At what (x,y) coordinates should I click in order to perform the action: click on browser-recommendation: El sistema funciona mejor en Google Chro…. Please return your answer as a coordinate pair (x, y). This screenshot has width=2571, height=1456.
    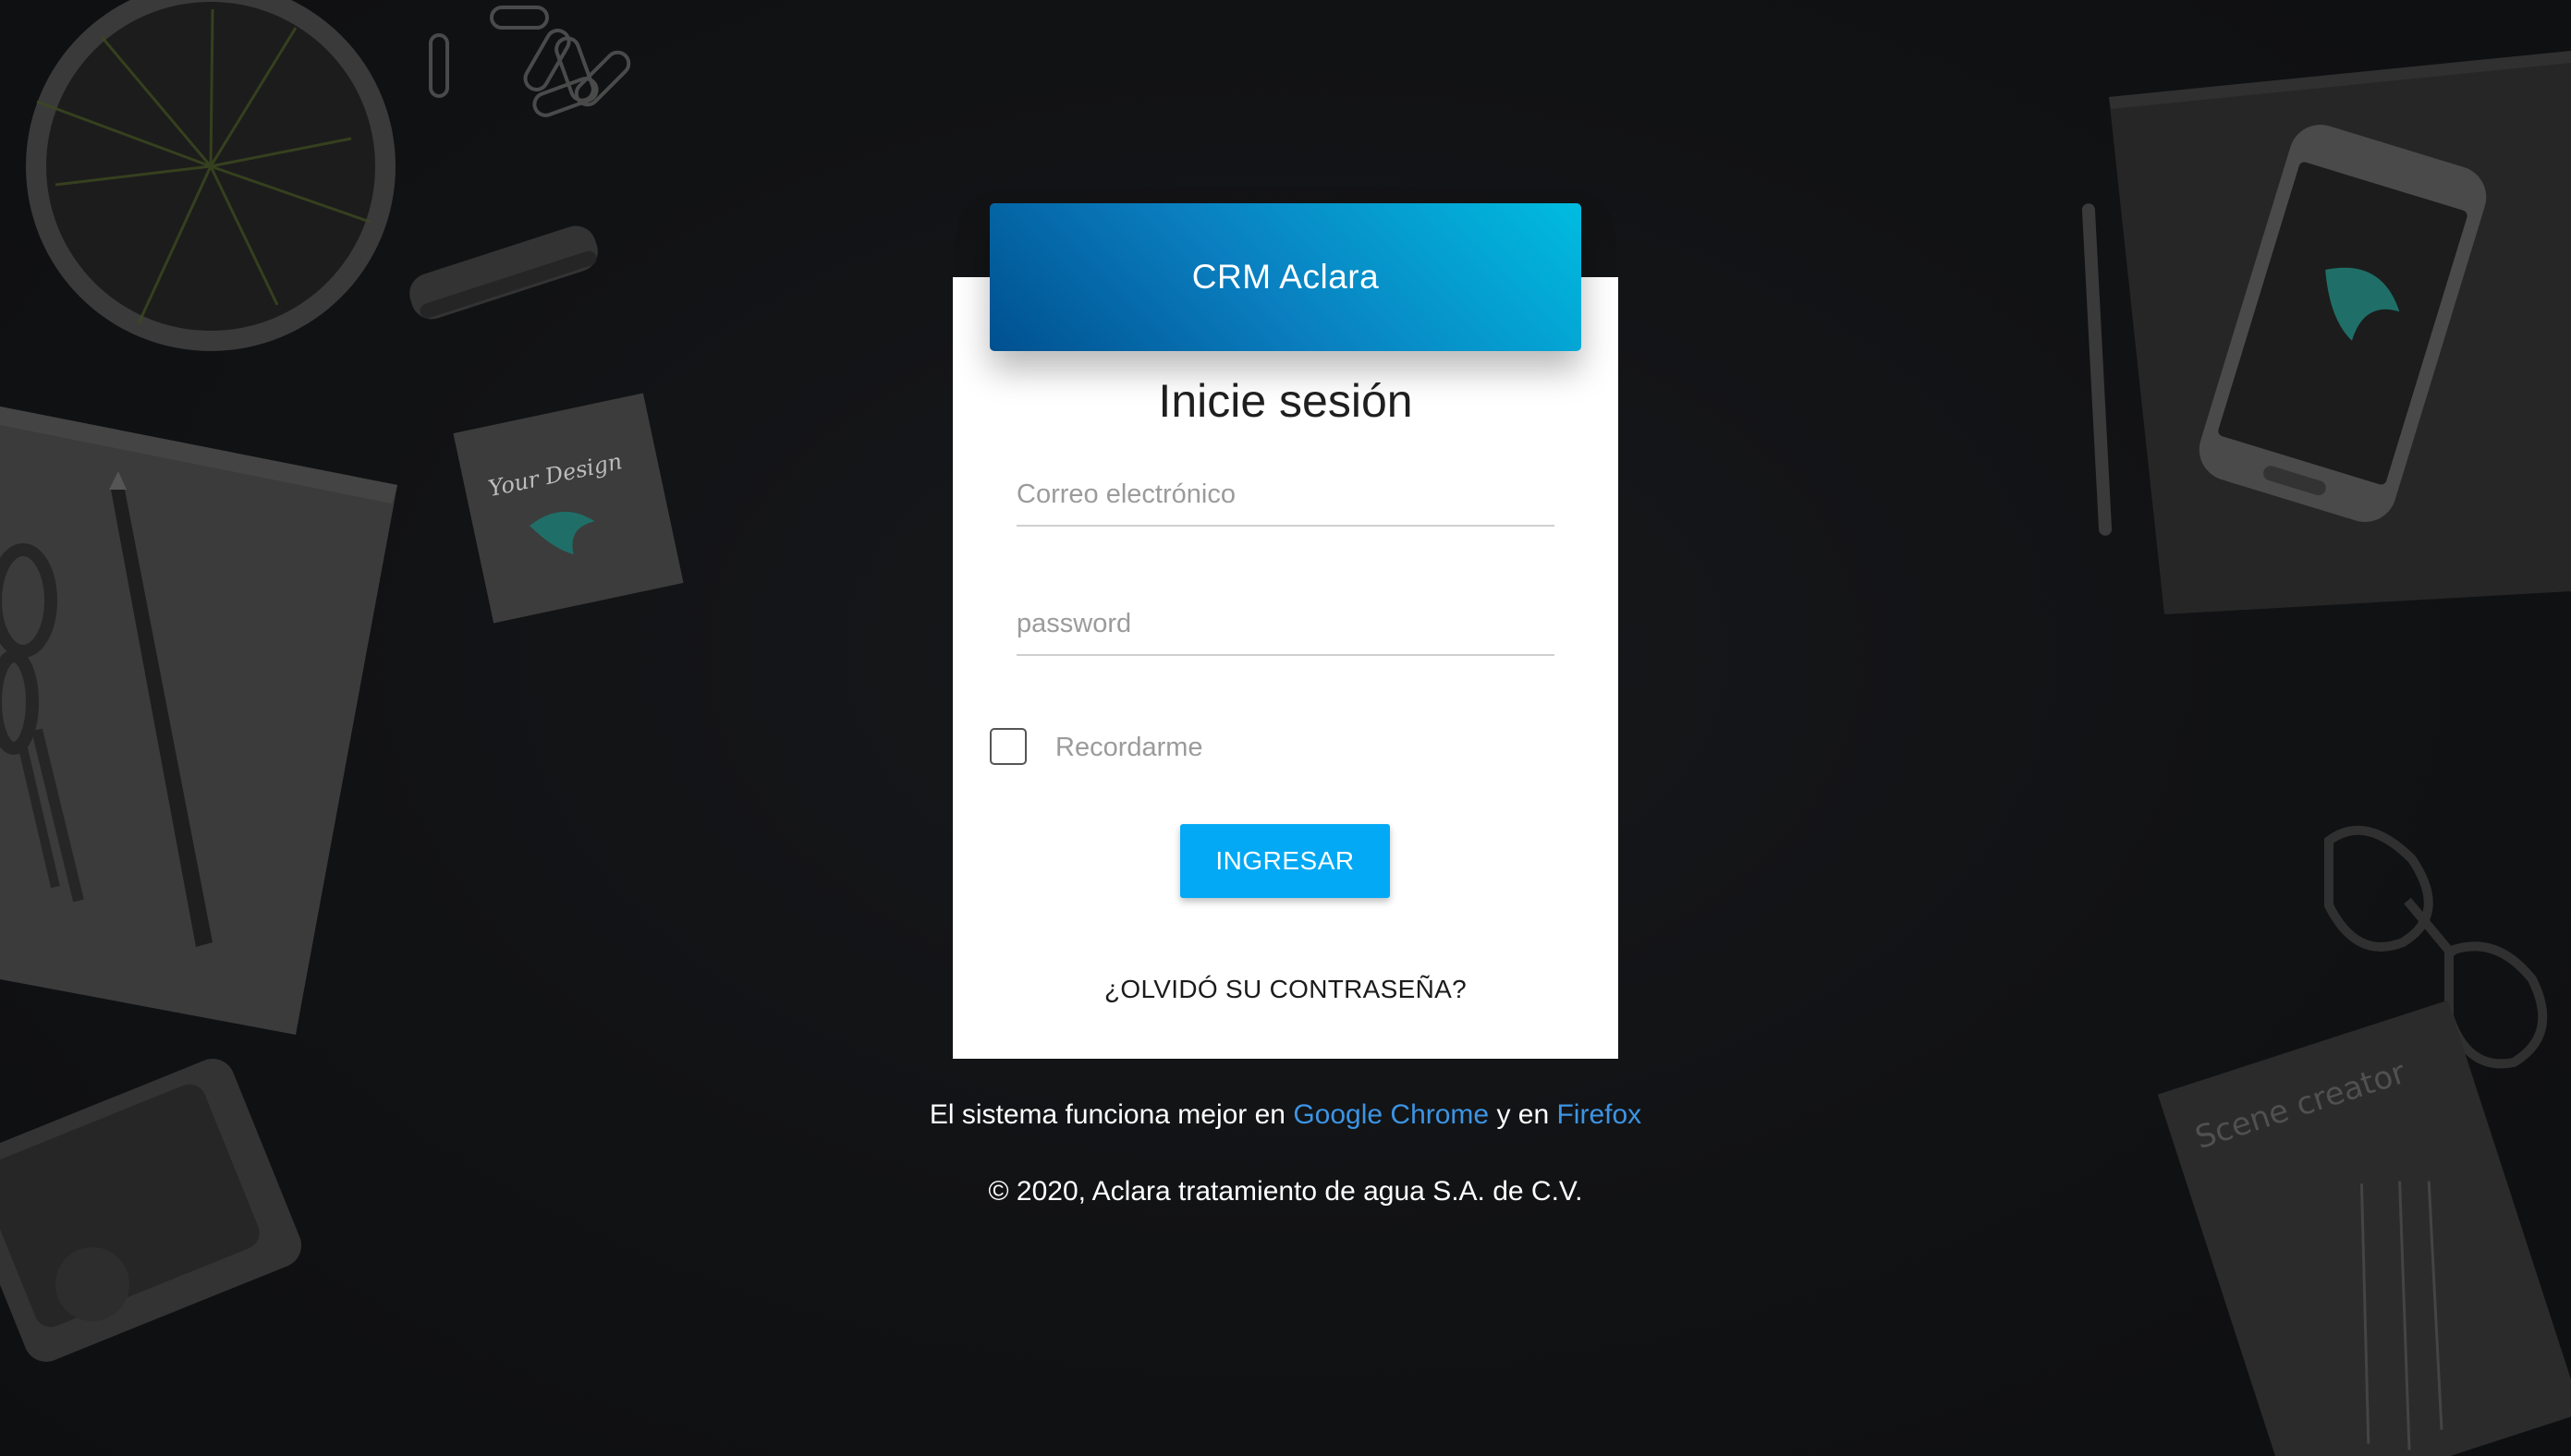
    Looking at the image, I should click on (1285, 1115).